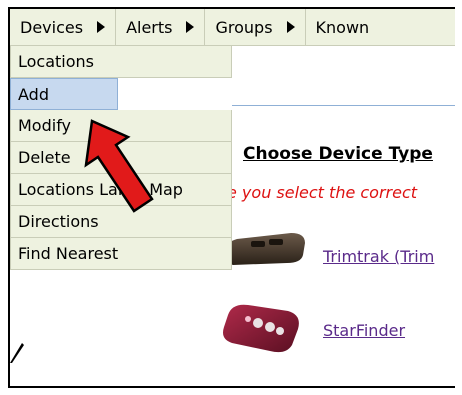 This screenshot has width=462, height=395. What do you see at coordinates (17, 353) in the screenshot?
I see `pointer-triangle-icon` at bounding box center [17, 353].